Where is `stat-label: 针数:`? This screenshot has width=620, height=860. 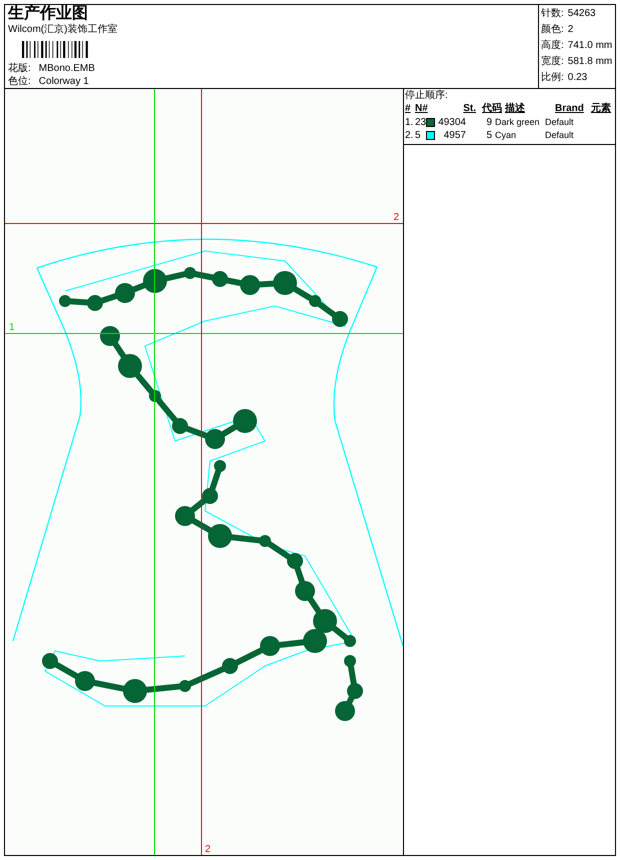
stat-label: 针数: is located at coordinates (552, 14).